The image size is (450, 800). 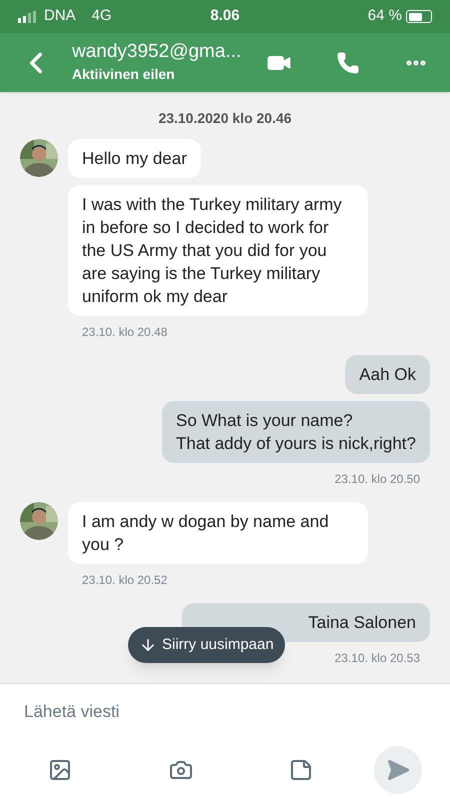 What do you see at coordinates (218, 533) in the screenshot?
I see `incoming-message: I am andy w dogan by name and you ?` at bounding box center [218, 533].